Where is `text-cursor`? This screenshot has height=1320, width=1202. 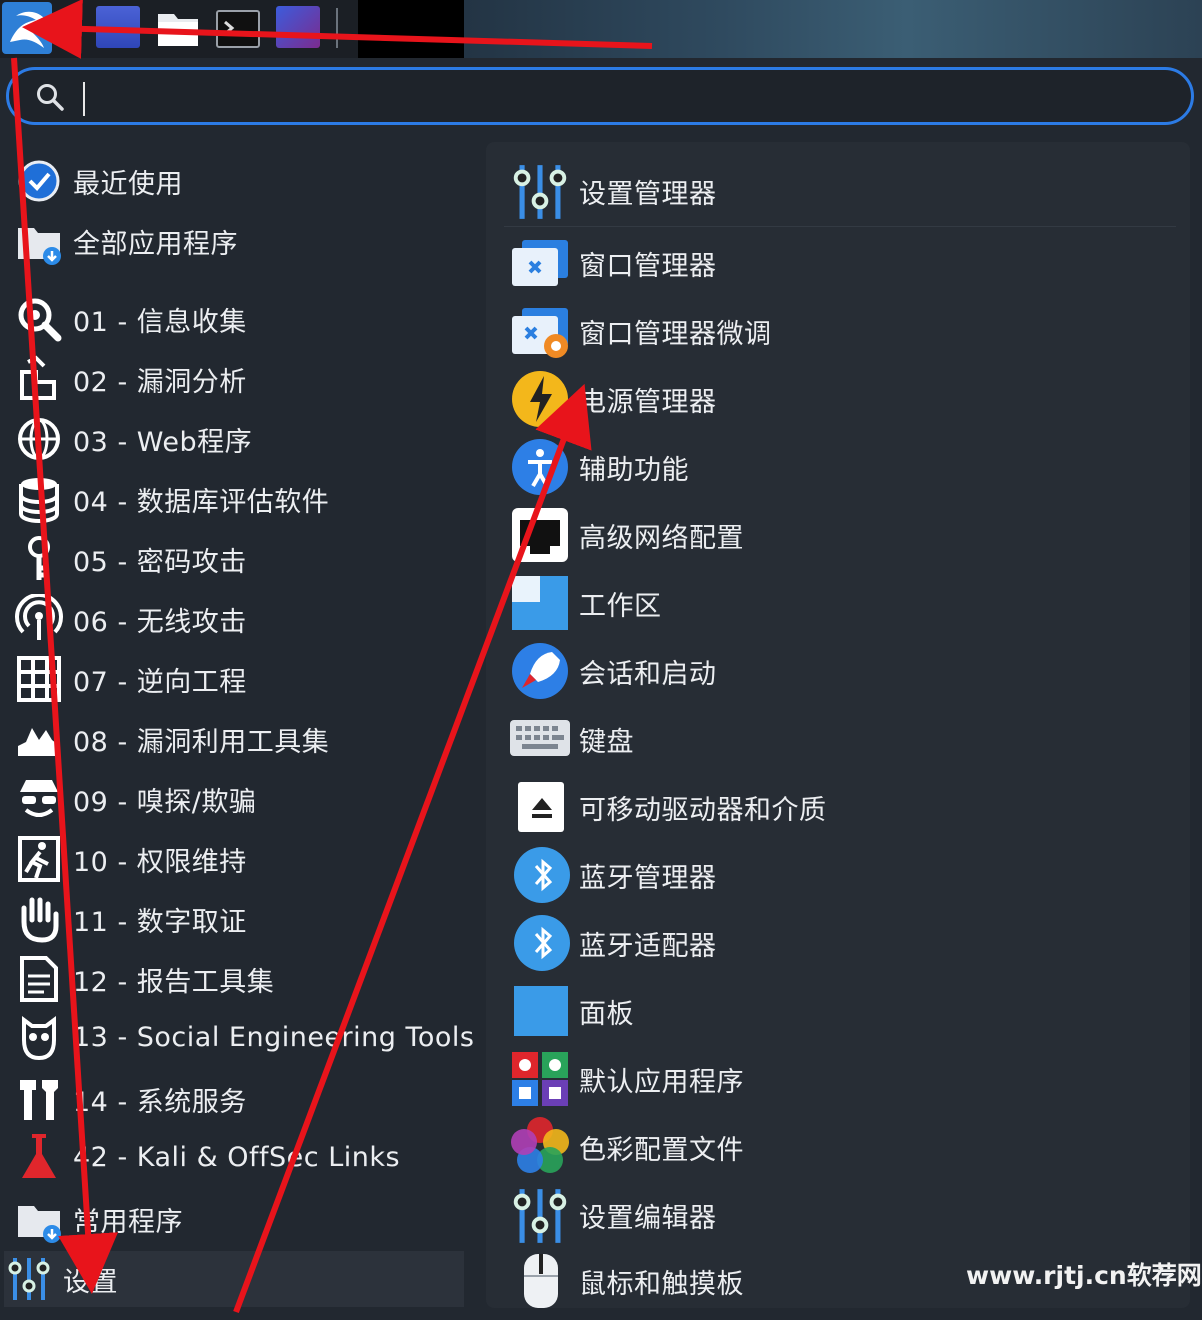 text-cursor is located at coordinates (84, 99).